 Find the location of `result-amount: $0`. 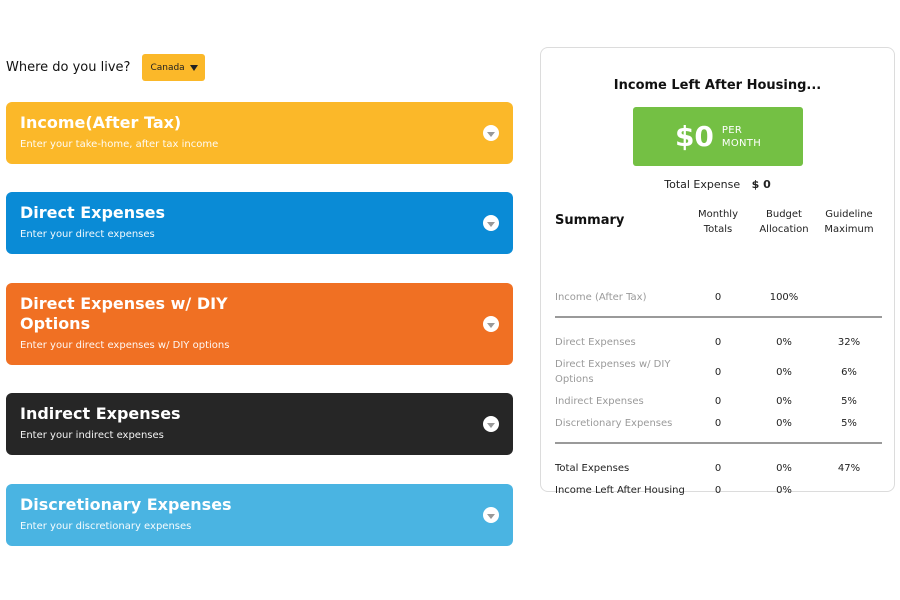

result-amount: $0 is located at coordinates (694, 136).